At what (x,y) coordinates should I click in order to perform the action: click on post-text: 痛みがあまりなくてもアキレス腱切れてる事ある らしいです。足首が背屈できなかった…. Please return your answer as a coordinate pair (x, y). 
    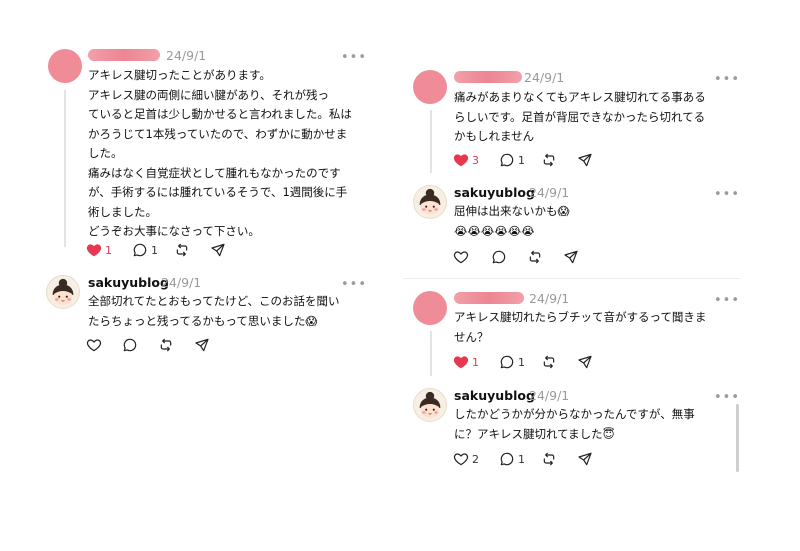
    Looking at the image, I should click on (580, 116).